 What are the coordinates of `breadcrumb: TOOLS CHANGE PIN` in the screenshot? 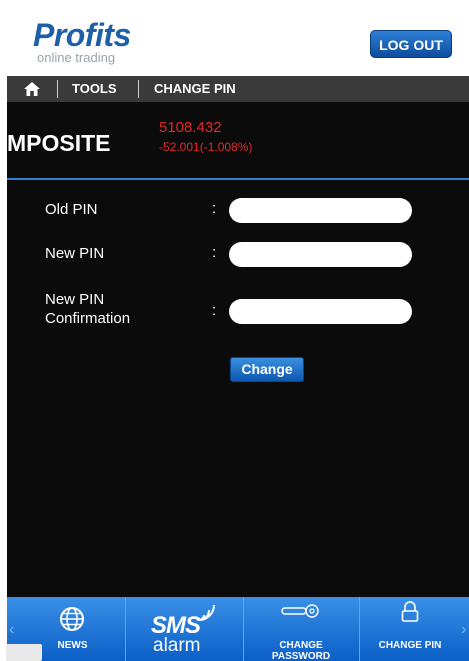 It's located at (238, 89).